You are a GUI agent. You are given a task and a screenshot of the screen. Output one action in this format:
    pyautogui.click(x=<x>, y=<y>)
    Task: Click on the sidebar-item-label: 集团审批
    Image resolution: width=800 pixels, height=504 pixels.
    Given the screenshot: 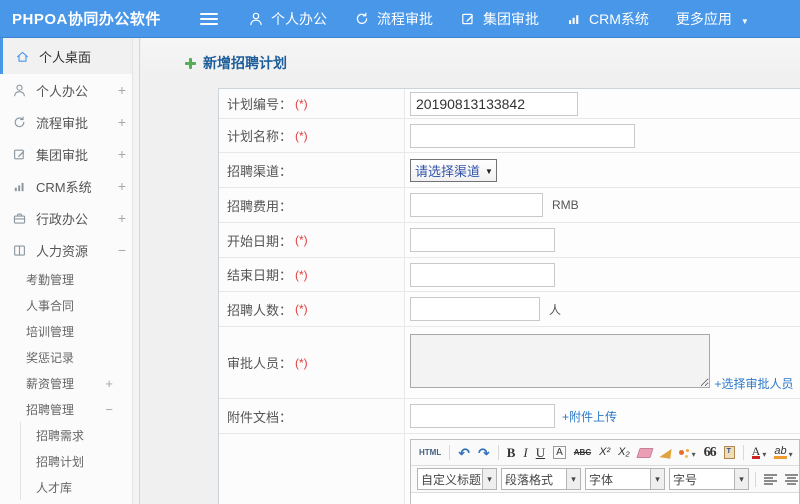 What is the action you would take?
    pyautogui.click(x=62, y=155)
    